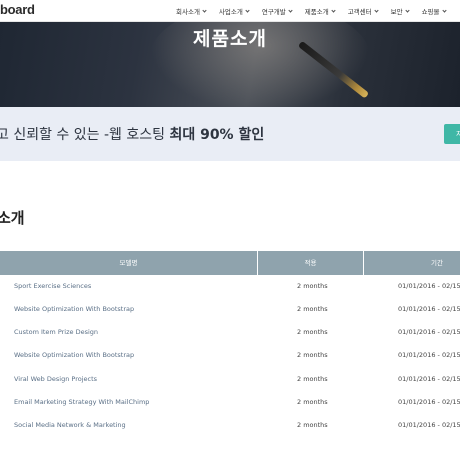 The width and height of the screenshot is (460, 460). I want to click on cell-model: Custom Item Prize Design, so click(56, 332).